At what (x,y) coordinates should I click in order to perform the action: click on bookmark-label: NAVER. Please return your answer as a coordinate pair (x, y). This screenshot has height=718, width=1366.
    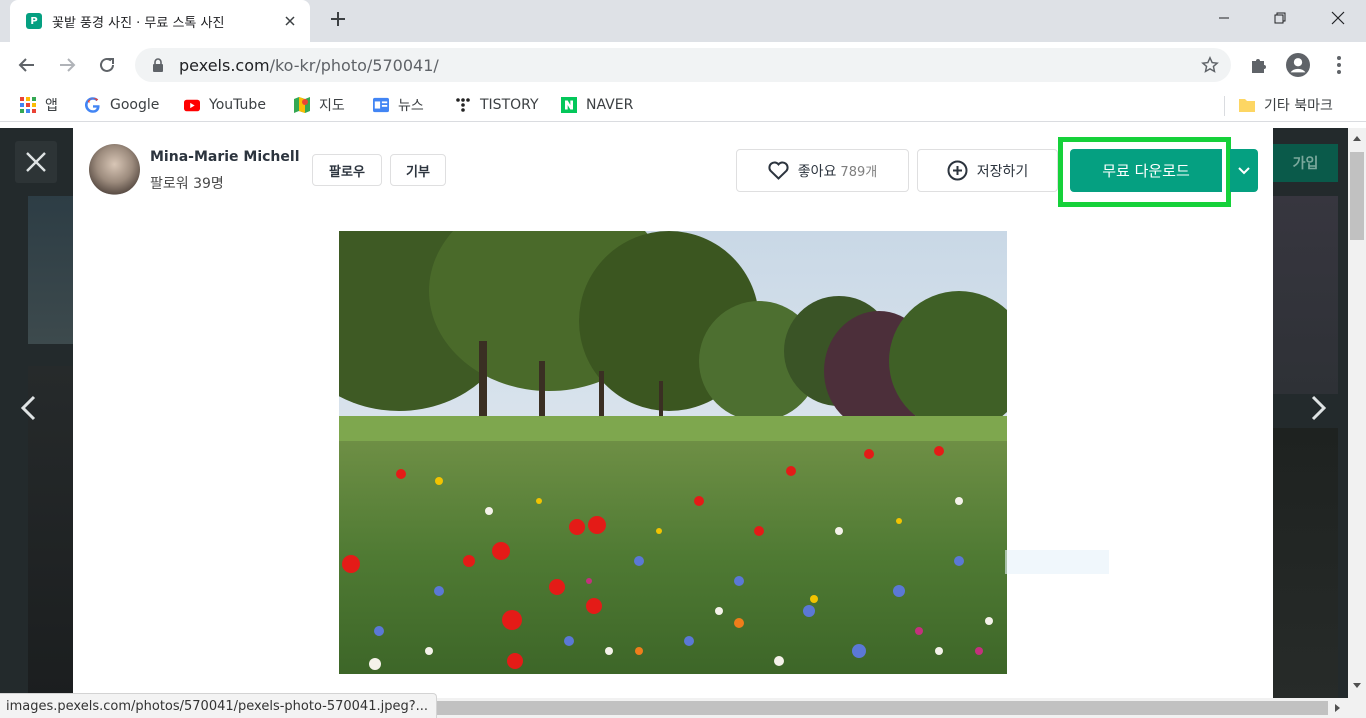
    Looking at the image, I should click on (610, 105).